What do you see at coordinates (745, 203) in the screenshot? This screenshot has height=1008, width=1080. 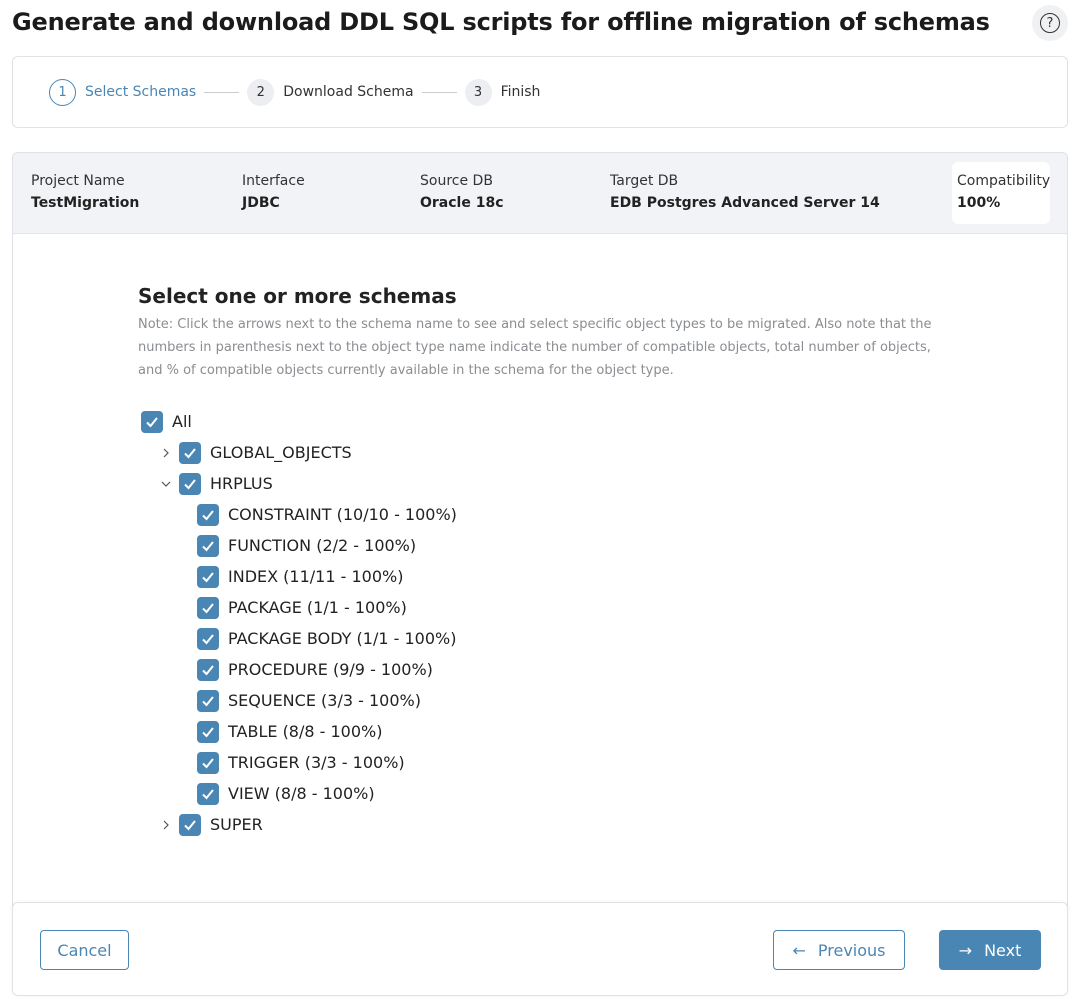 I see `summary-value: EDB Postgres Advanced Server 14` at bounding box center [745, 203].